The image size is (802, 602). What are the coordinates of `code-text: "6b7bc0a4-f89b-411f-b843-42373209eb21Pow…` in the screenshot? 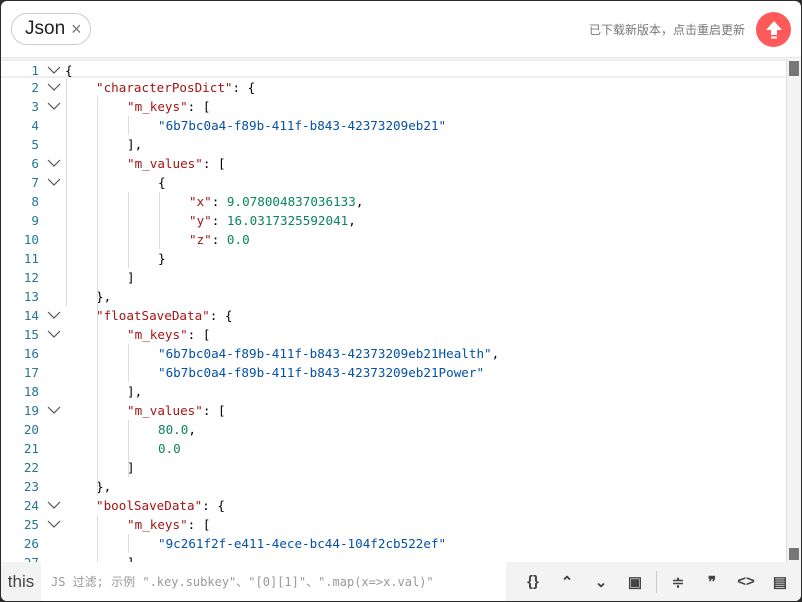 It's located at (321, 372).